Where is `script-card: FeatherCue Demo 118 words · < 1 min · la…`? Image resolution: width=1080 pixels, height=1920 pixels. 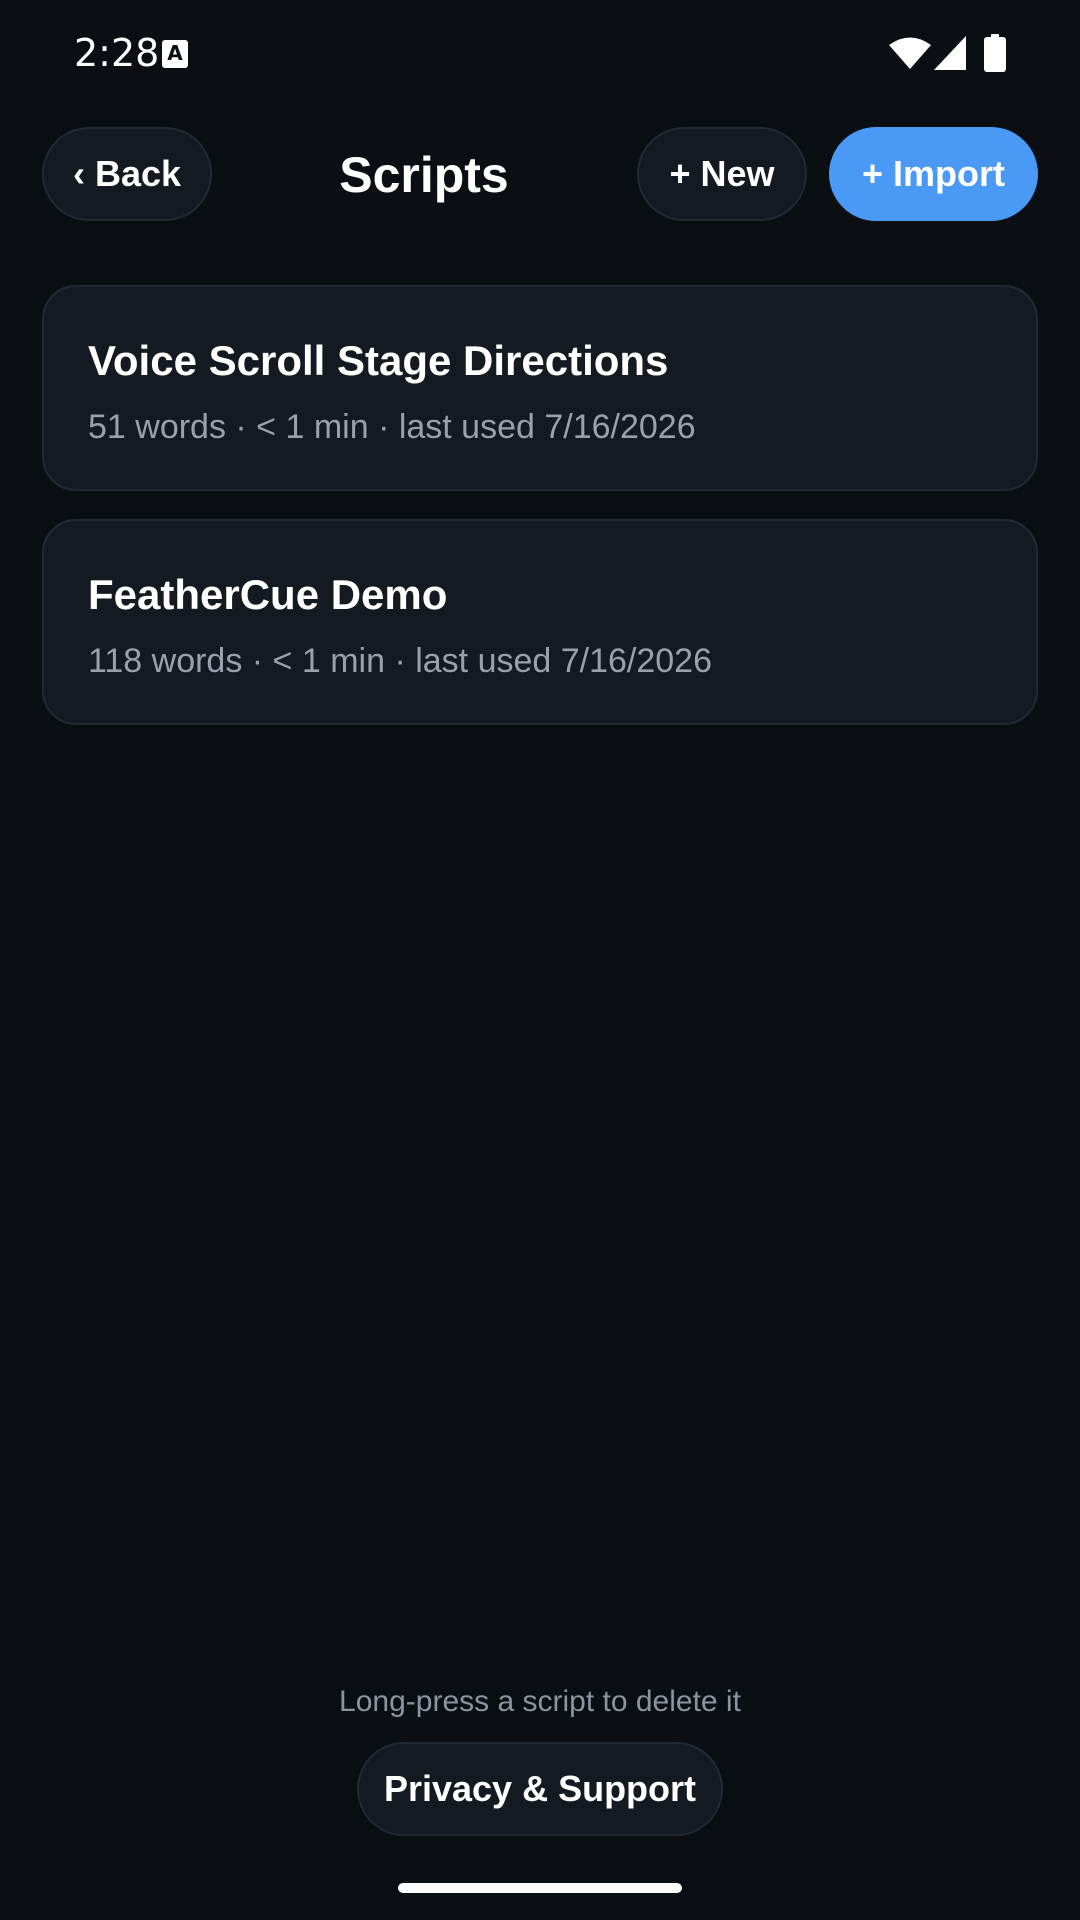
script-card: FeatherCue Demo 118 words · < 1 min · la… is located at coordinates (540, 622).